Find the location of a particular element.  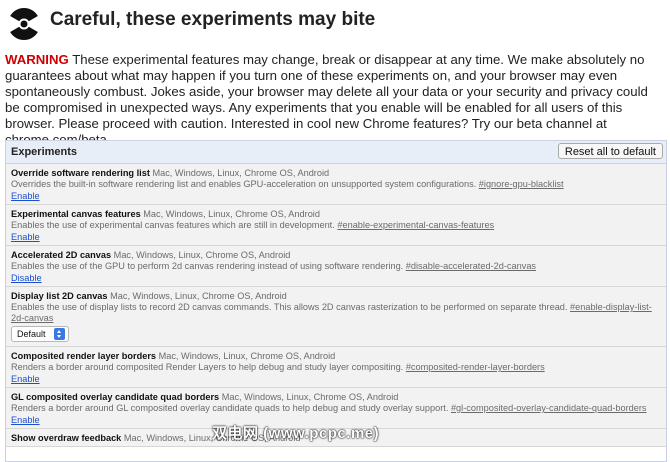

page-title: Careful, these experiments may bite is located at coordinates (213, 19).